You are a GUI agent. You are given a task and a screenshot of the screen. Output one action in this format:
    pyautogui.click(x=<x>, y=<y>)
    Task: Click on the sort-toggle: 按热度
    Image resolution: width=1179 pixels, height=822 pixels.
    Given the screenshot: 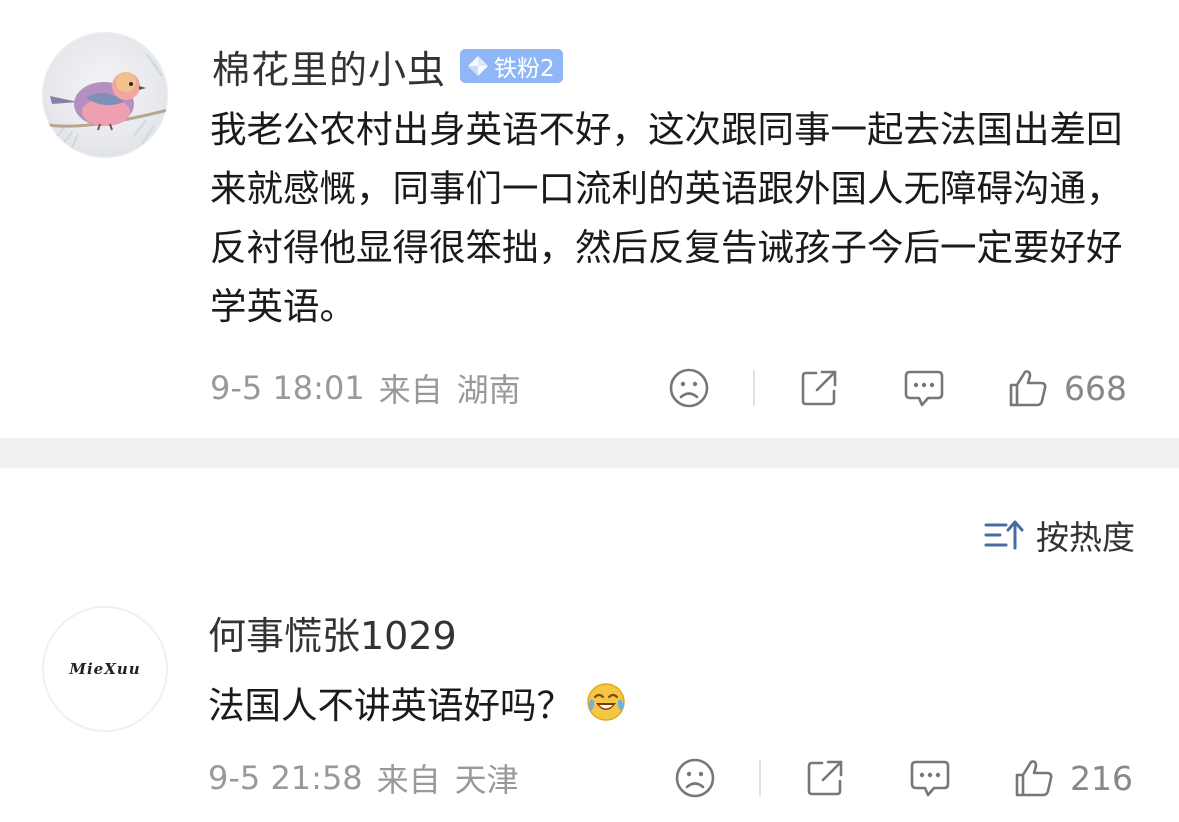 What is the action you would take?
    pyautogui.click(x=1059, y=535)
    